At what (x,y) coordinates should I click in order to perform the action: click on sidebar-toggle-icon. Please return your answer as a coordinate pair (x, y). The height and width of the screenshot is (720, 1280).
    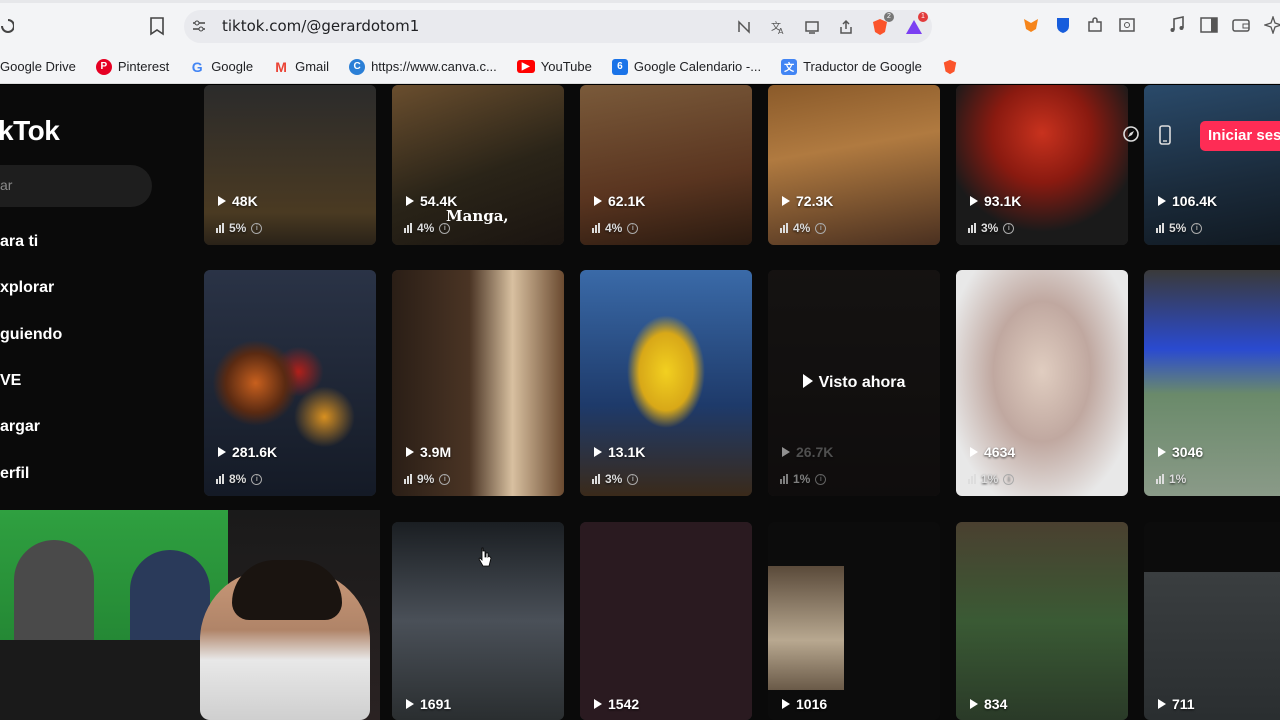
    Looking at the image, I should click on (1209, 25).